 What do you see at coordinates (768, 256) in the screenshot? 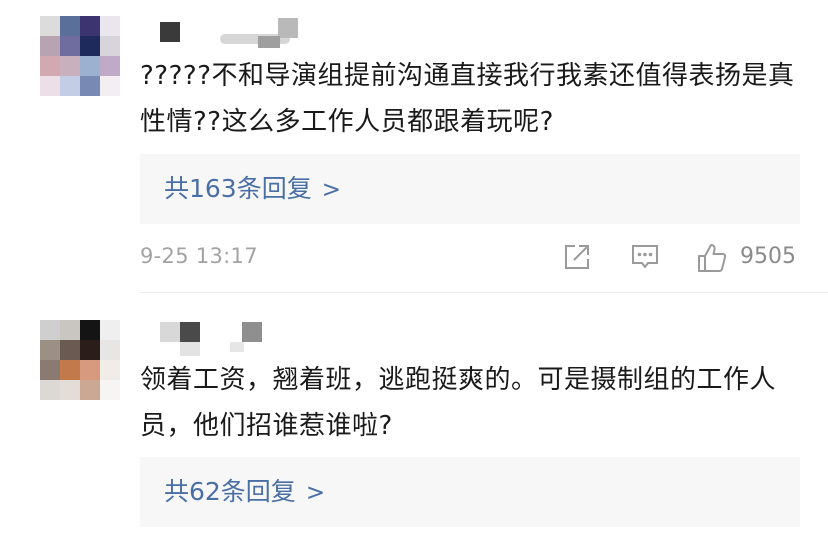
I see `like-count: 9505` at bounding box center [768, 256].